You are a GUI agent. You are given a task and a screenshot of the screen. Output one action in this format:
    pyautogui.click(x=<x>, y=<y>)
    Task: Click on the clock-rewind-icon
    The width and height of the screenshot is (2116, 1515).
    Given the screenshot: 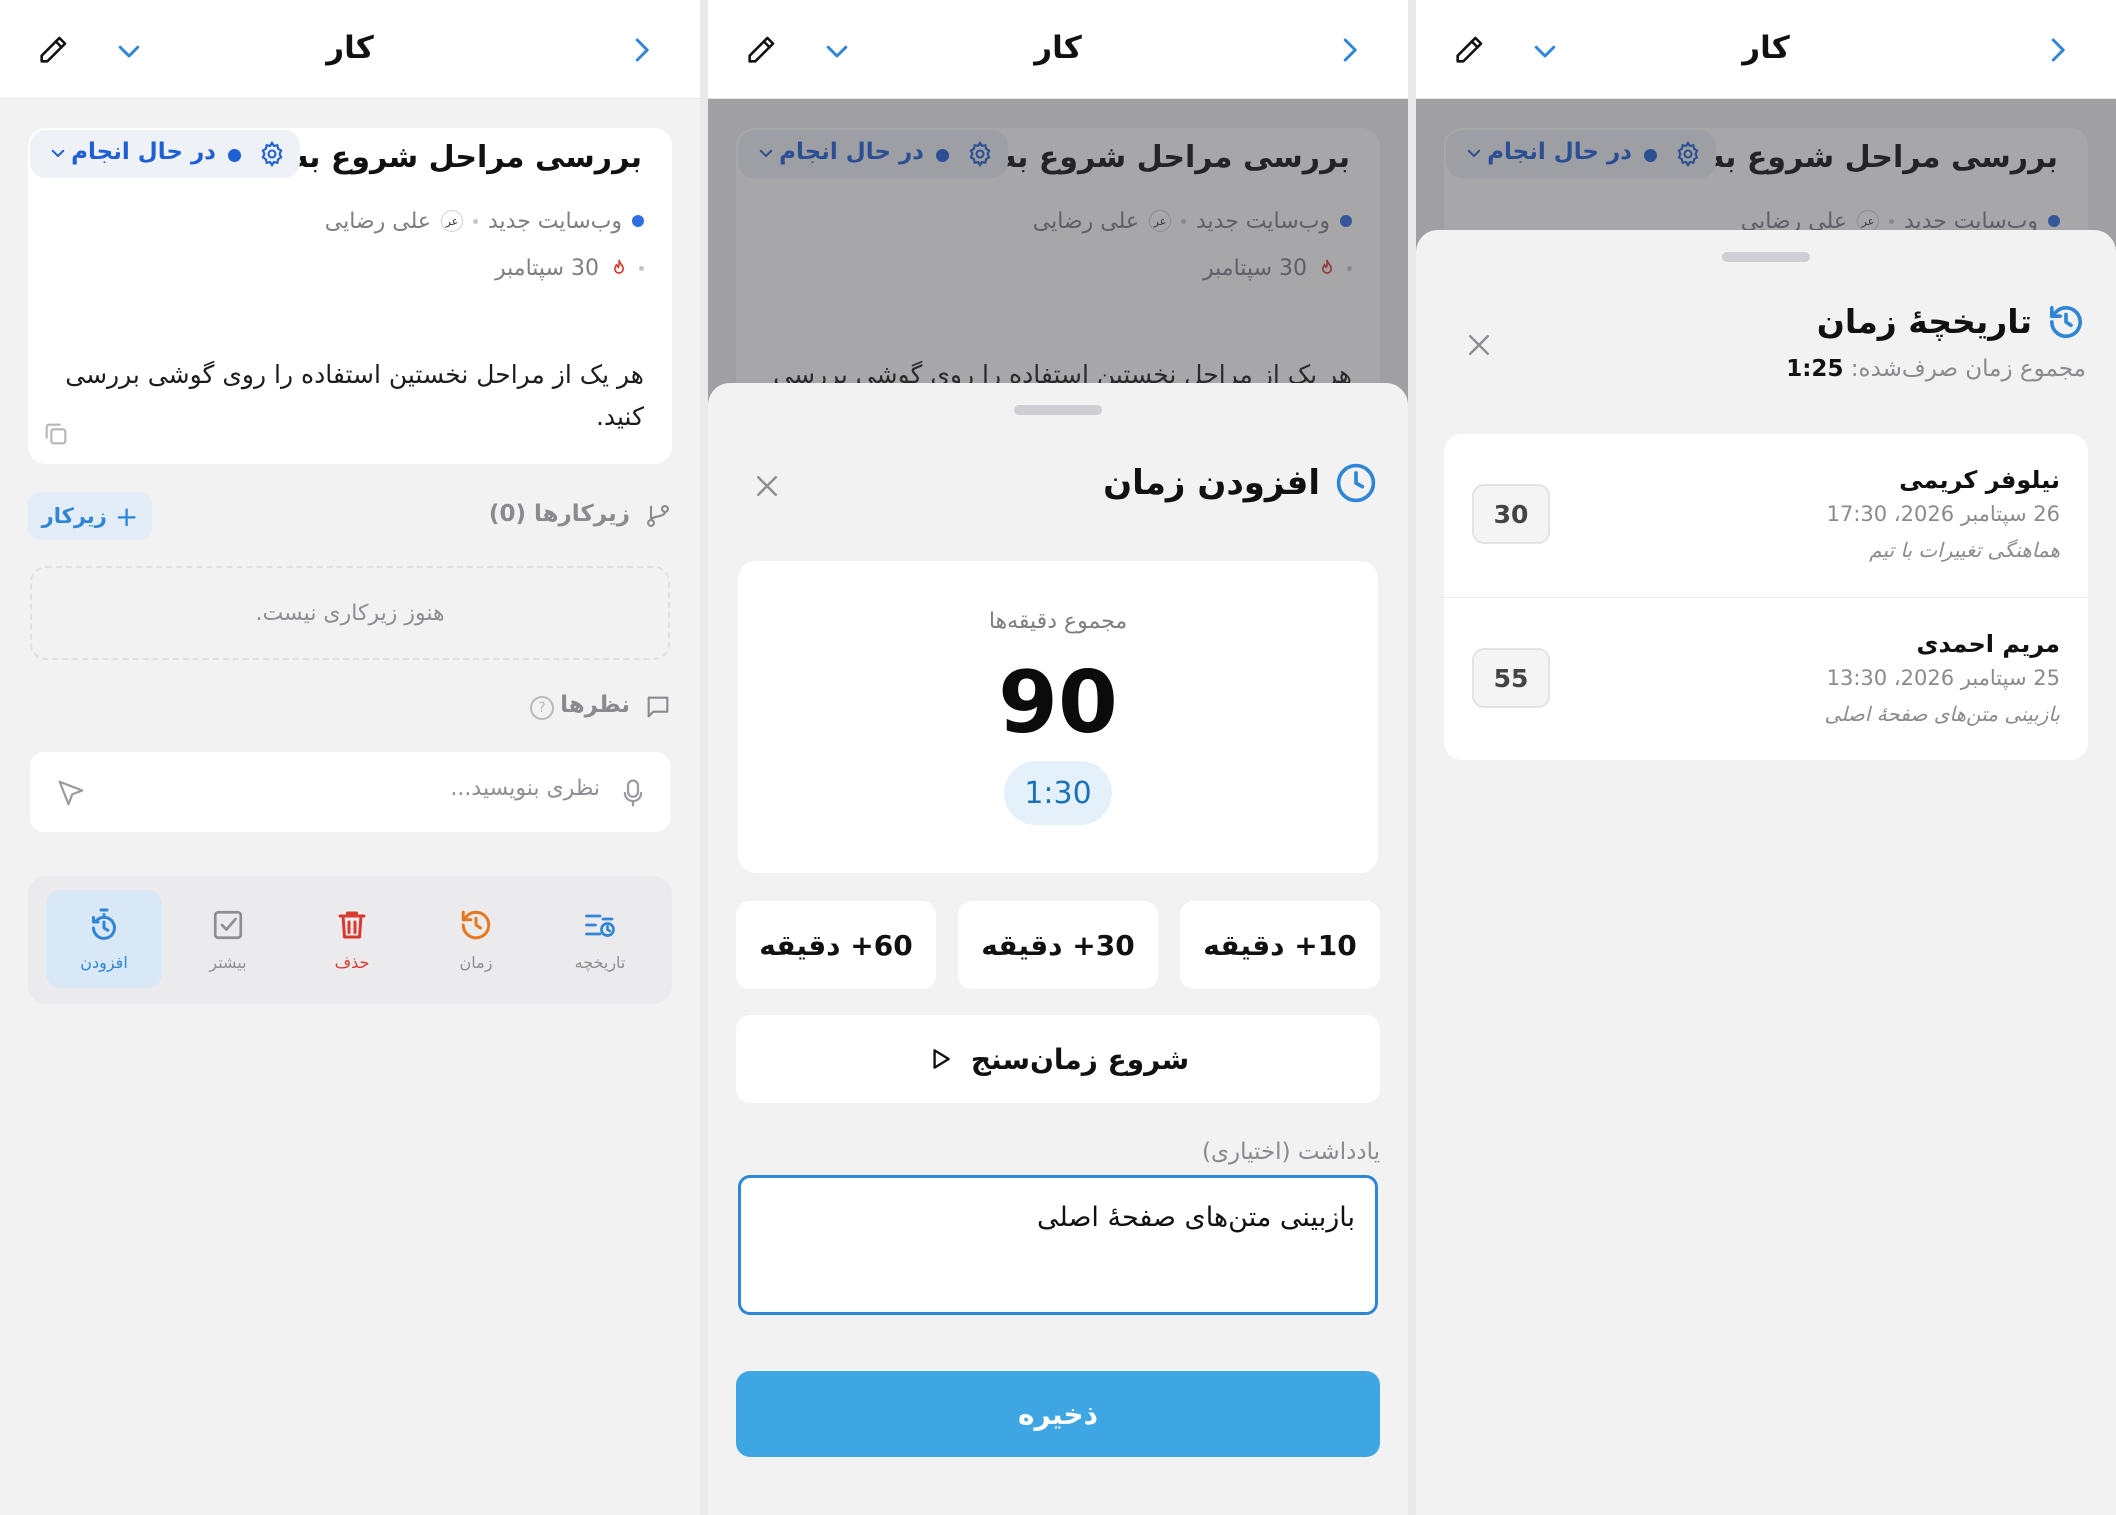 What is the action you would take?
    pyautogui.click(x=476, y=924)
    